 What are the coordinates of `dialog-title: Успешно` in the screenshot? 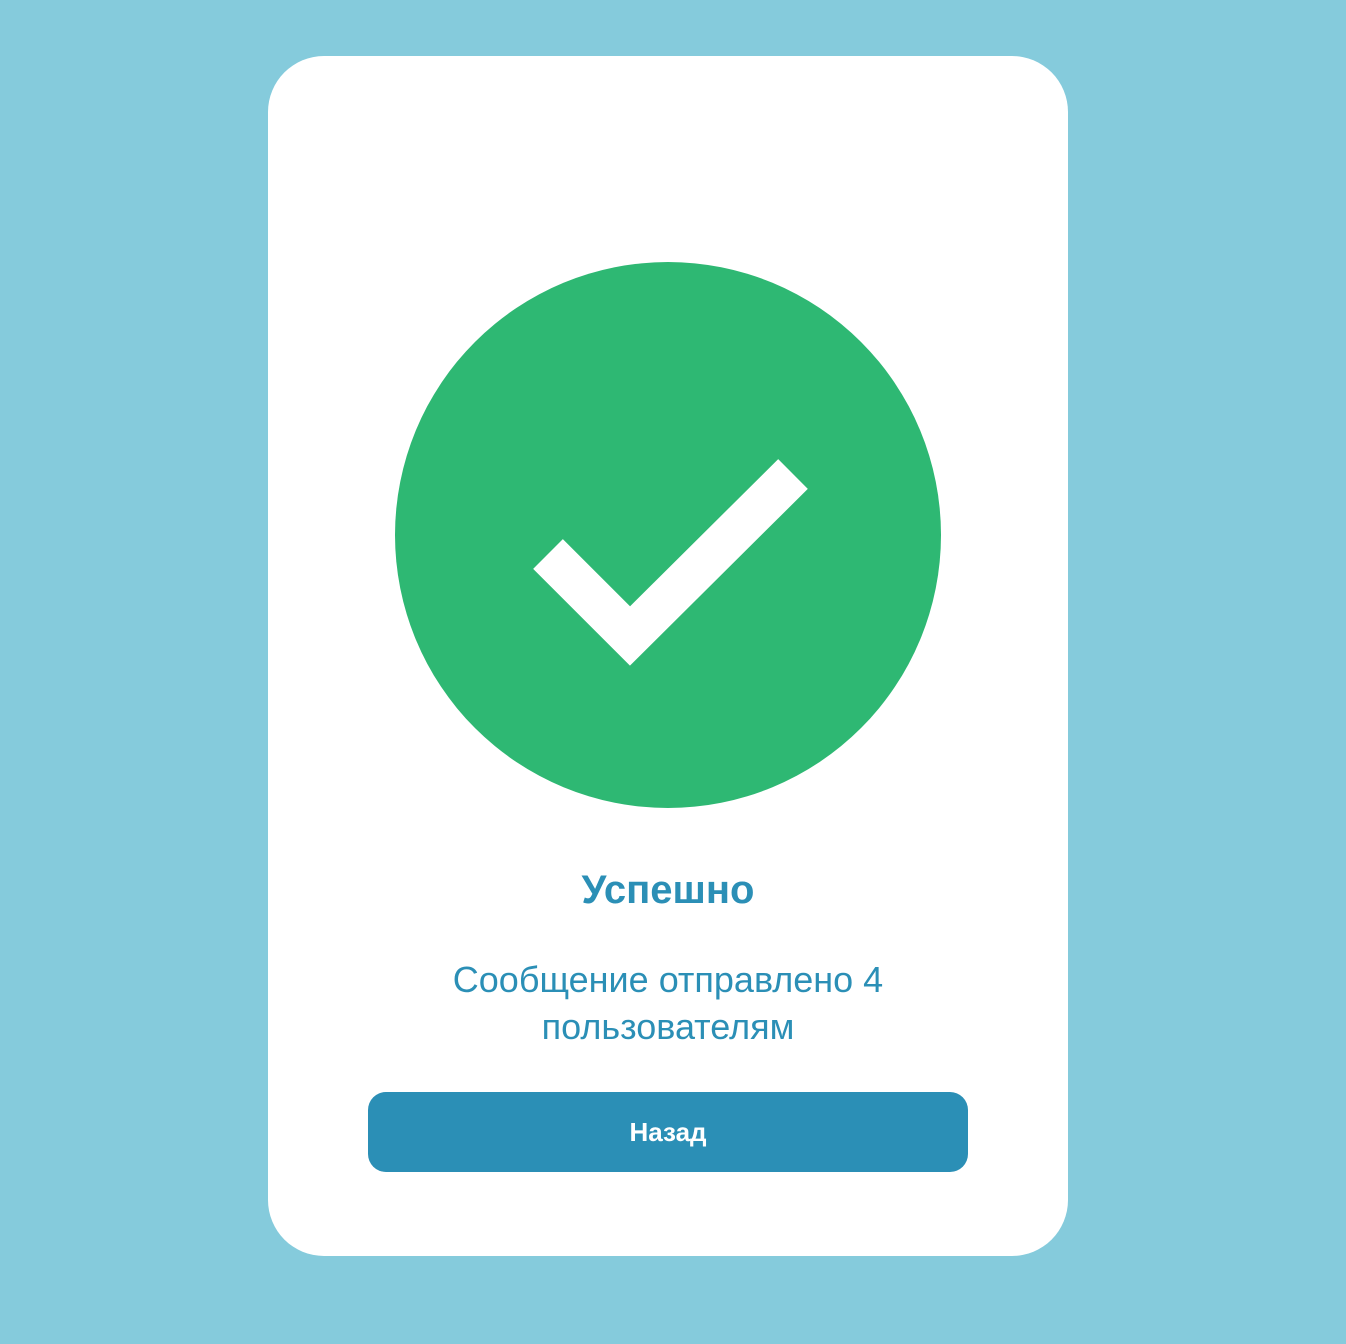 It's located at (668, 890).